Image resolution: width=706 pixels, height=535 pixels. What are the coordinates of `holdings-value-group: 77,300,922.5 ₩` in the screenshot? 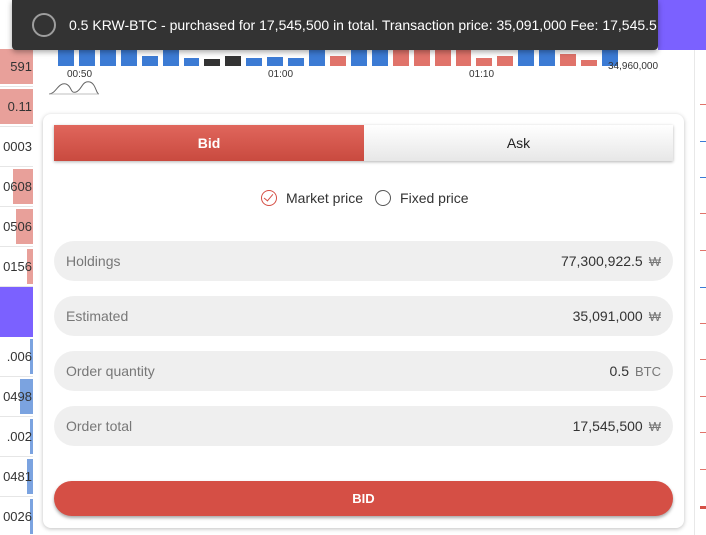 It's located at (611, 261).